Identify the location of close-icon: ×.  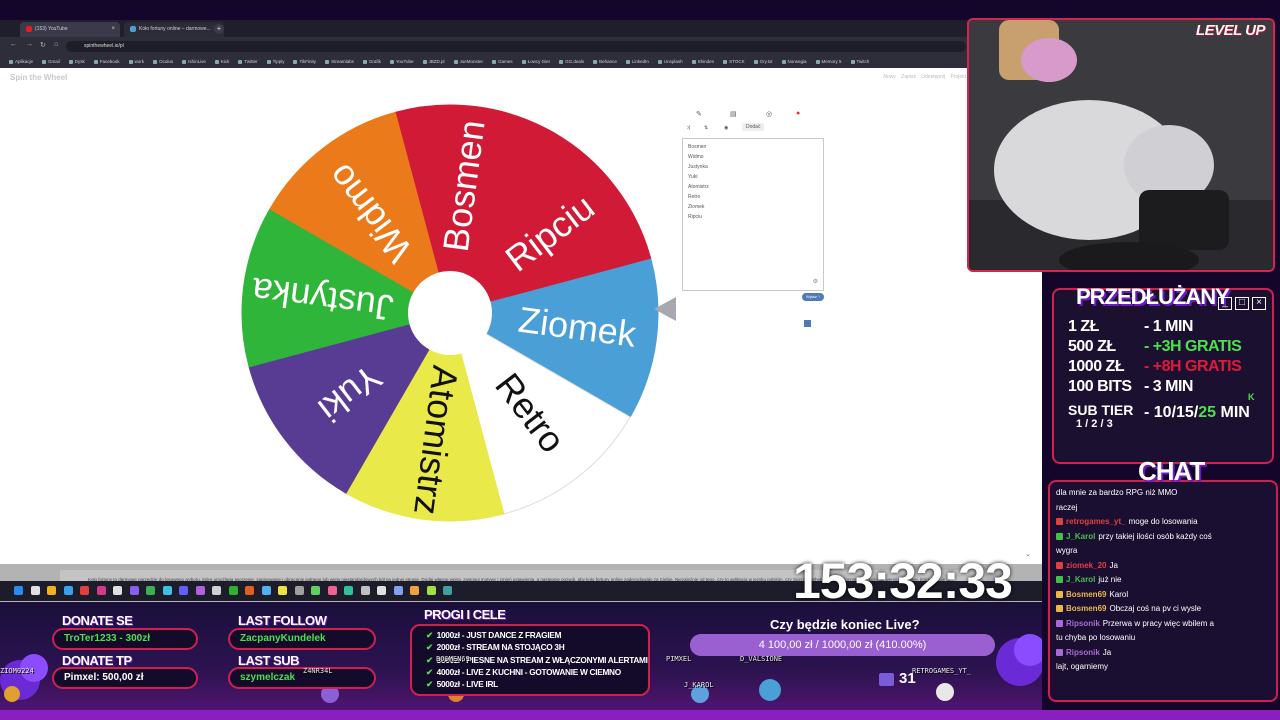
(113, 29).